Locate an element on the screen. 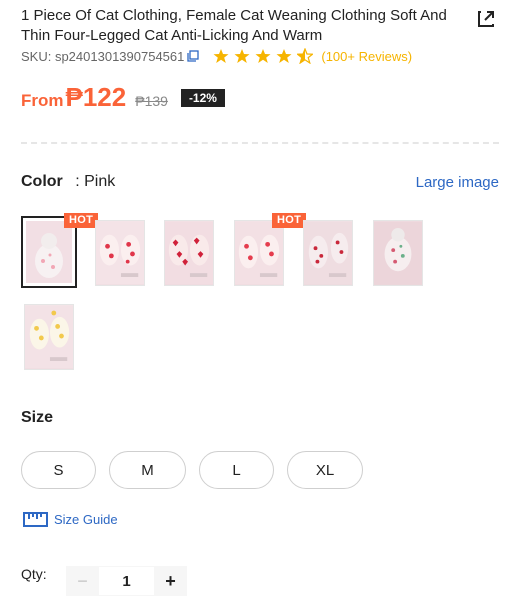  copy-icon is located at coordinates (193, 56).